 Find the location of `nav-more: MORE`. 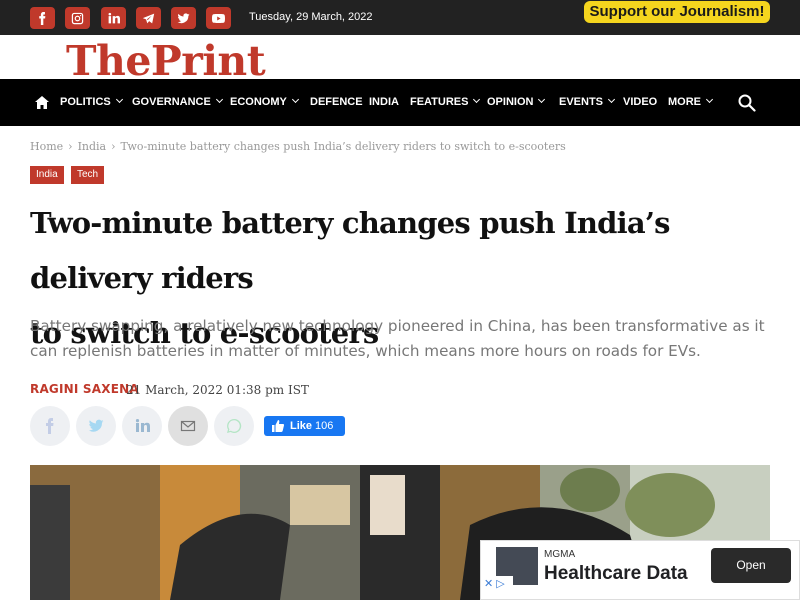

nav-more: MORE is located at coordinates (691, 102).